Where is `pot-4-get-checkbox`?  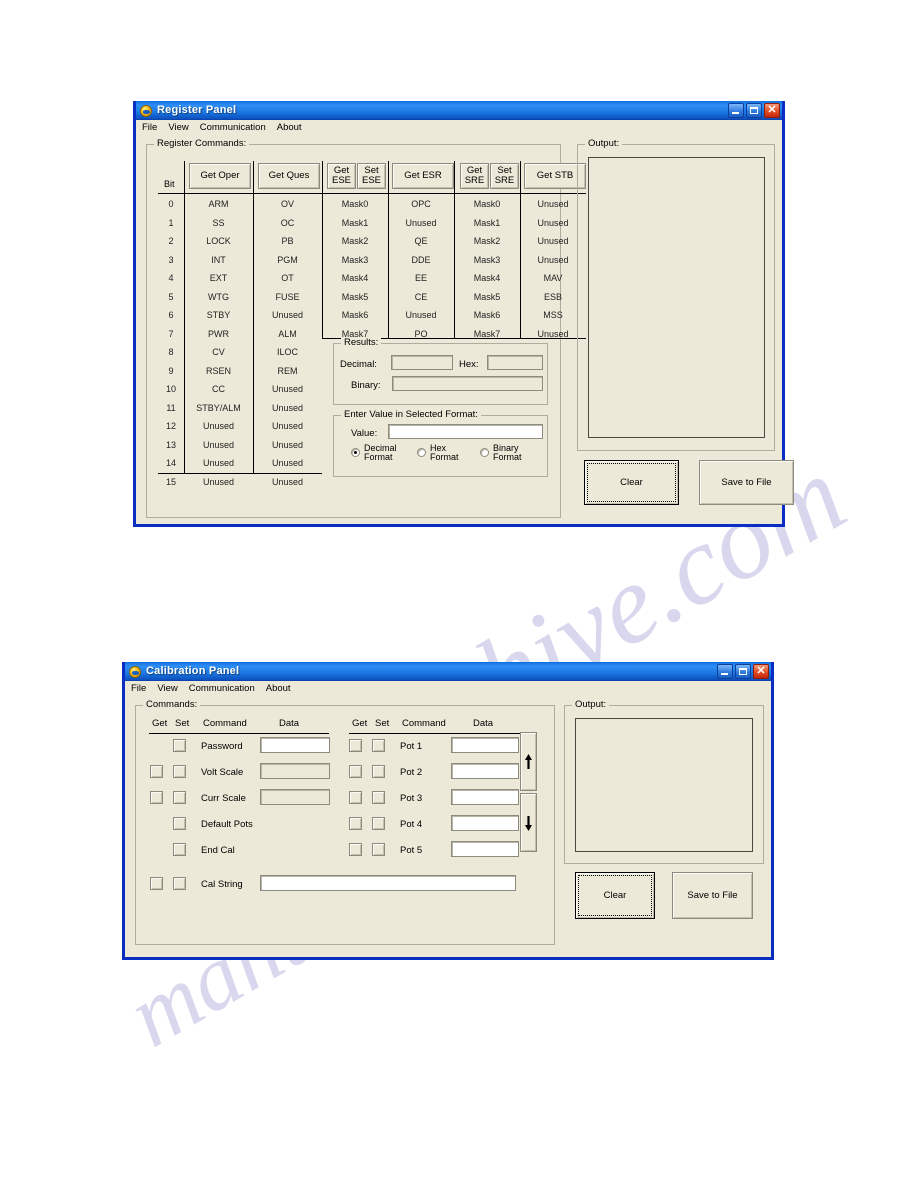 pot-4-get-checkbox is located at coordinates (355, 823).